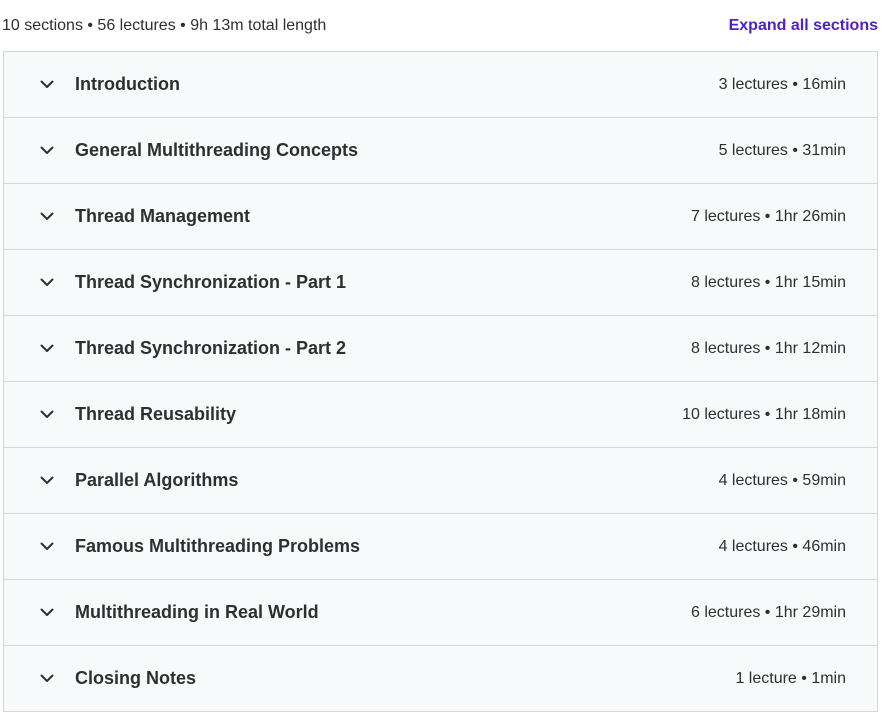 The height and width of the screenshot is (716, 882). I want to click on section-meta: 4 lectures • 59min, so click(782, 480).